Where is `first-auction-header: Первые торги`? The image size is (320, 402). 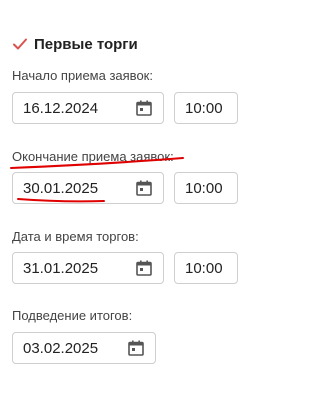 first-auction-header: Первые торги is located at coordinates (75, 44).